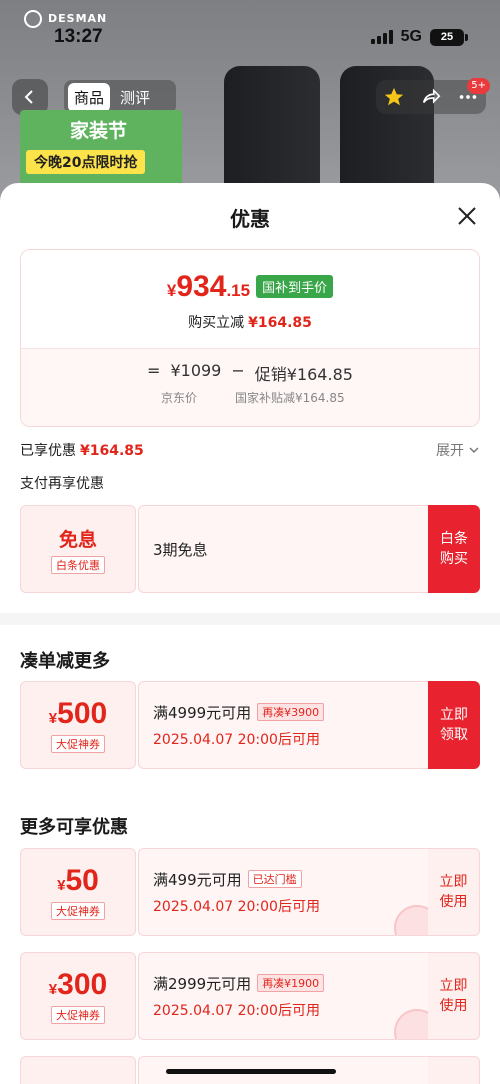 The height and width of the screenshot is (1084, 500). What do you see at coordinates (303, 374) in the screenshot?
I see `promo-amount: 促销¥164.85` at bounding box center [303, 374].